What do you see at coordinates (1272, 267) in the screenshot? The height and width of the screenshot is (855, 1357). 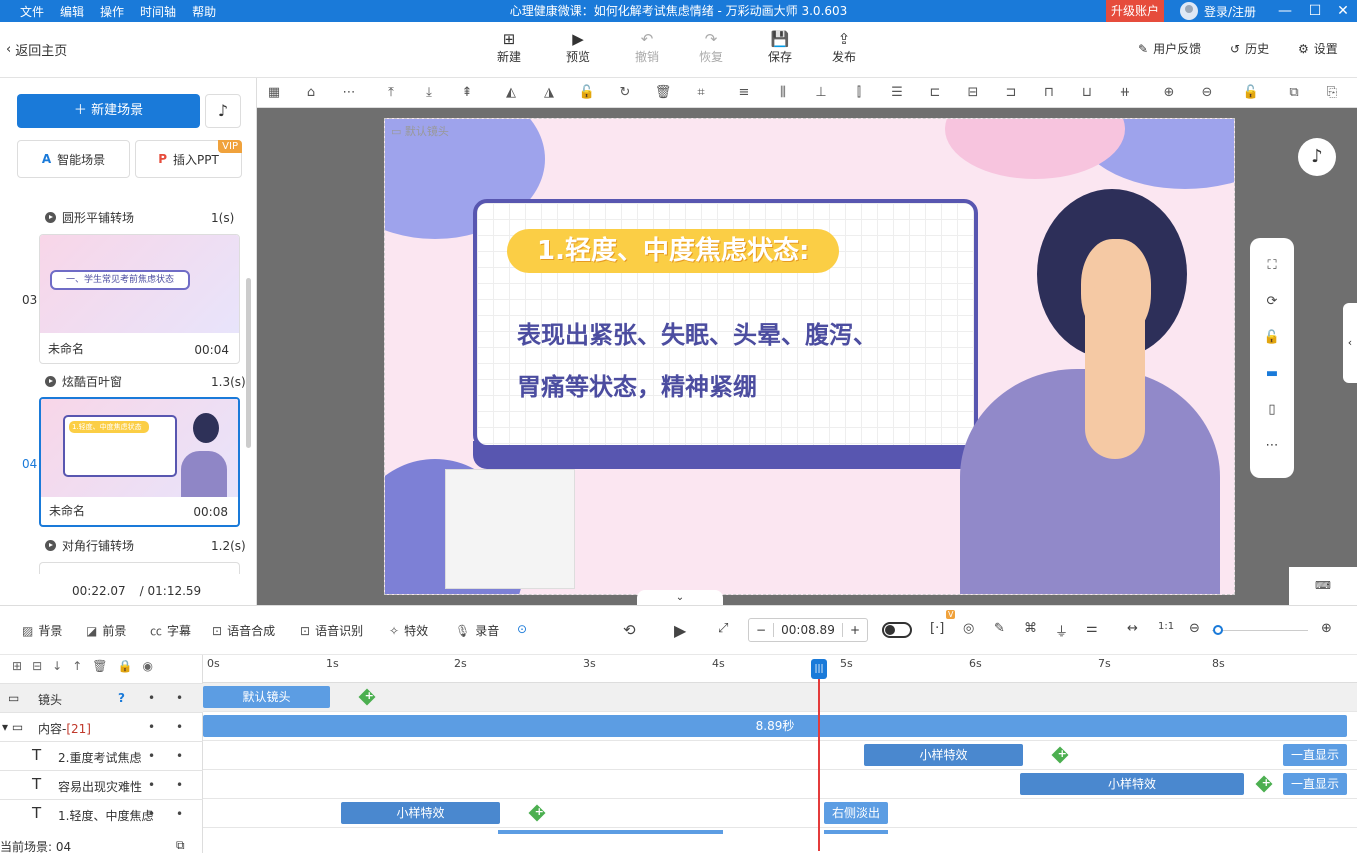 I see `fit-screen-icon: ⛶` at bounding box center [1272, 267].